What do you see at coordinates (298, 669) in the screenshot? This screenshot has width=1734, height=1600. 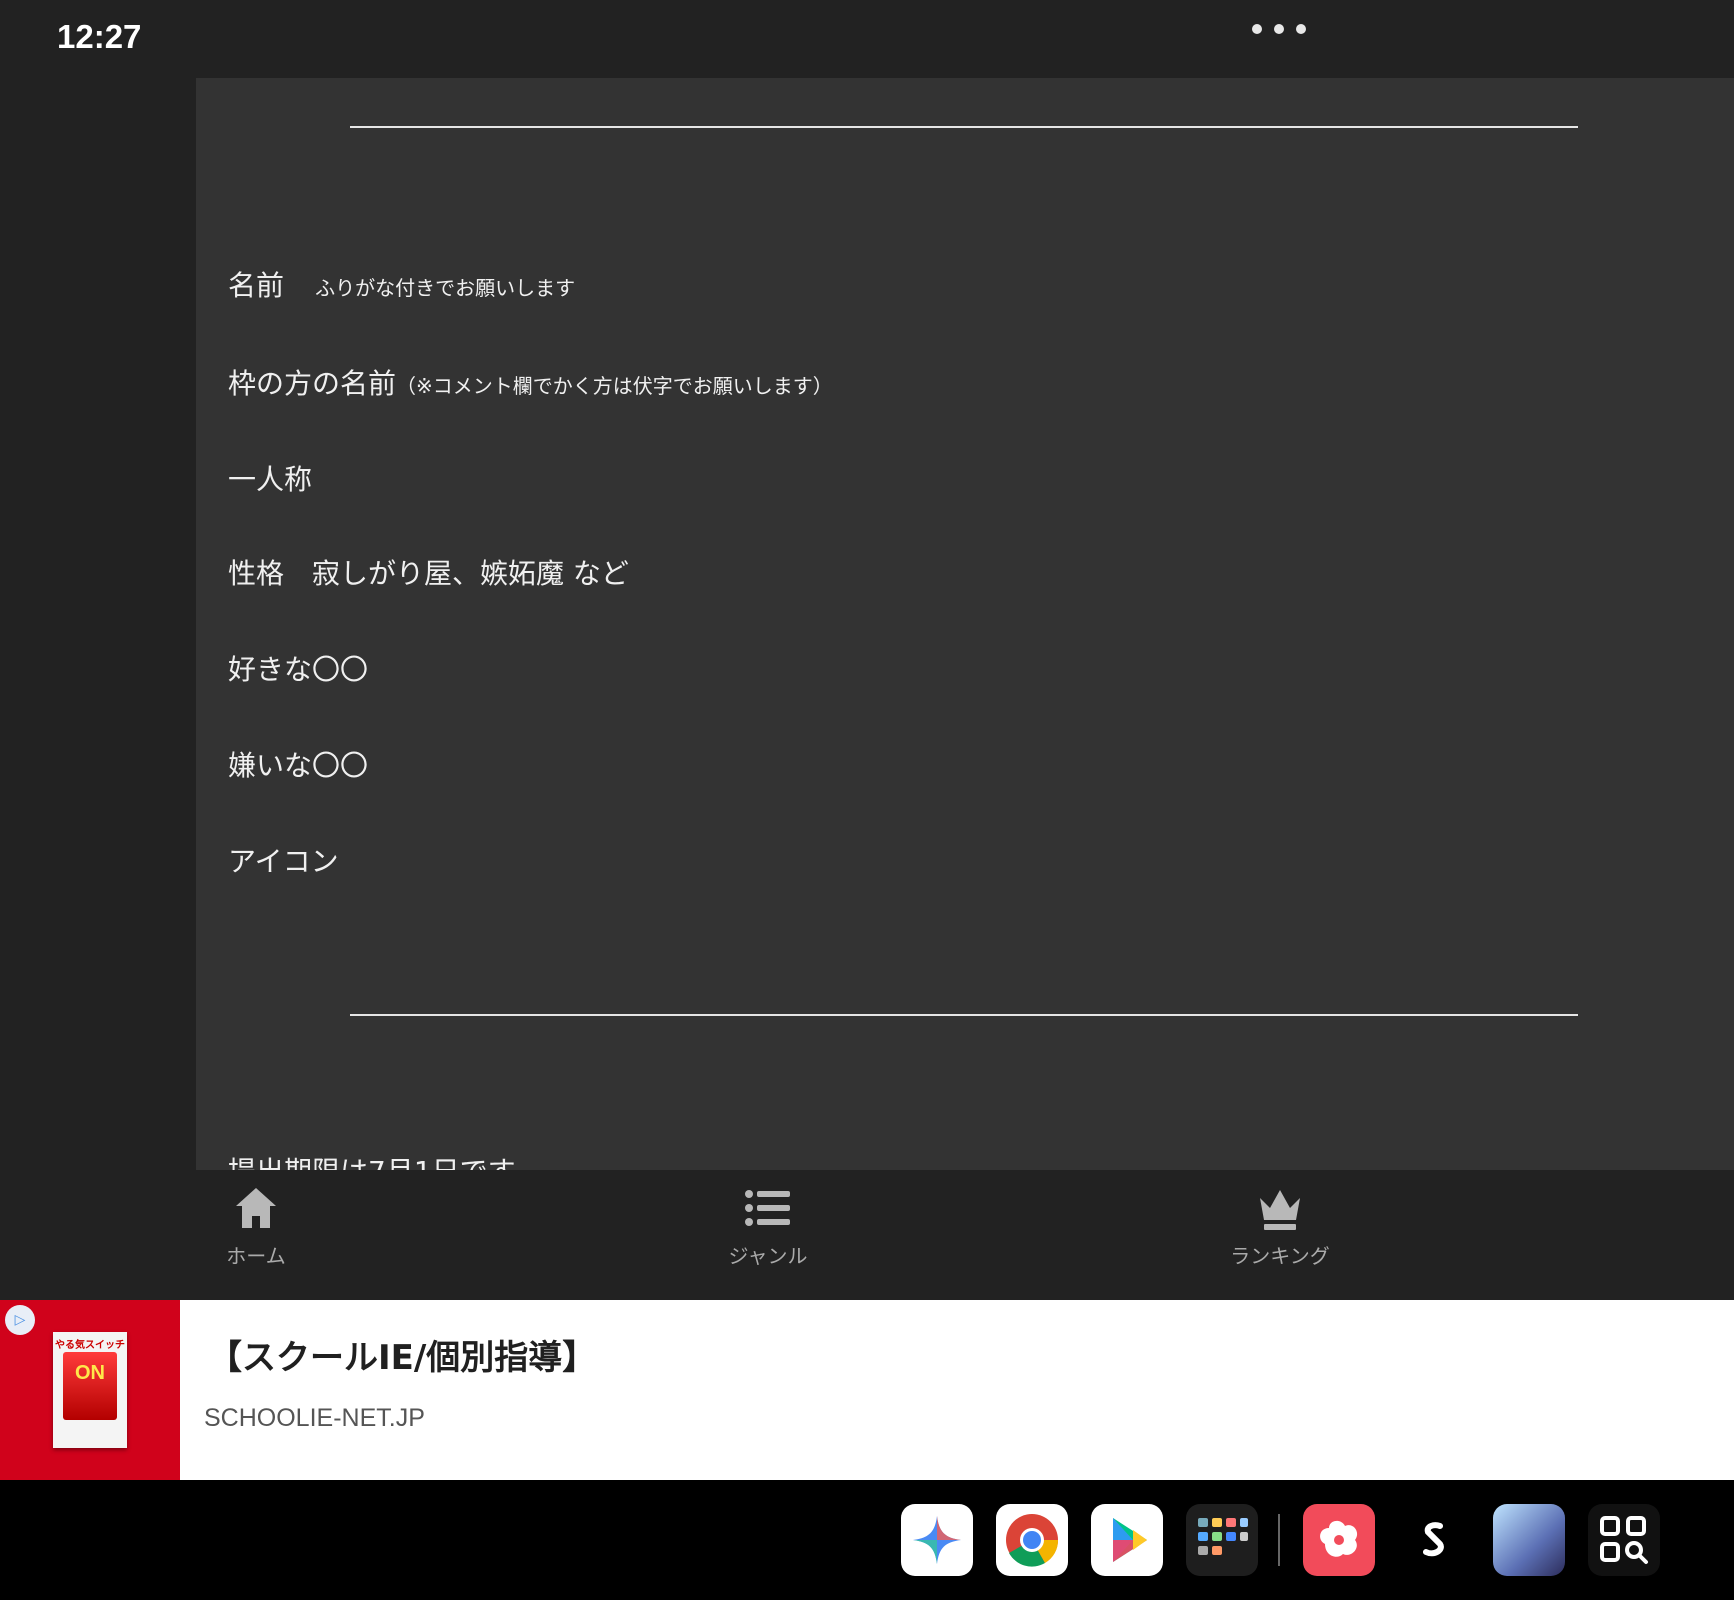 I see `field-likes: 好きな〇〇` at bounding box center [298, 669].